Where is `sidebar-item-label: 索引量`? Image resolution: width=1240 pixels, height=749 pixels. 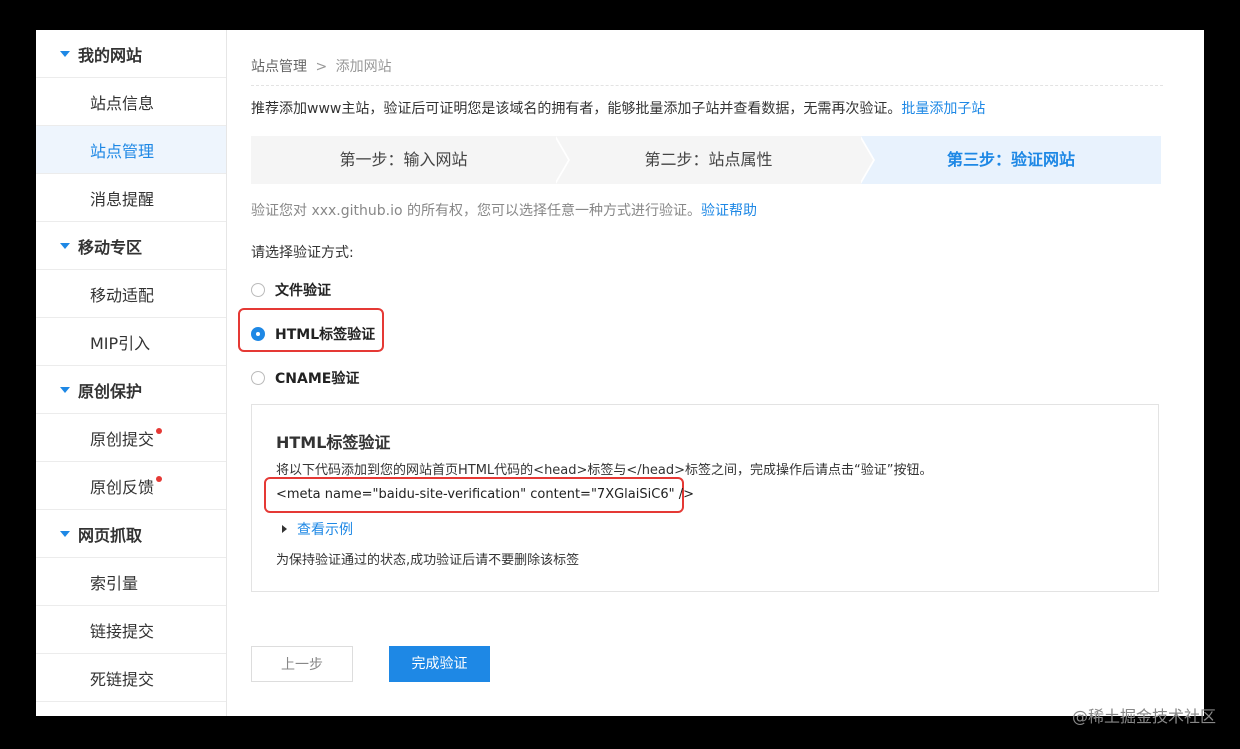
sidebar-item-label: 索引量 is located at coordinates (114, 583).